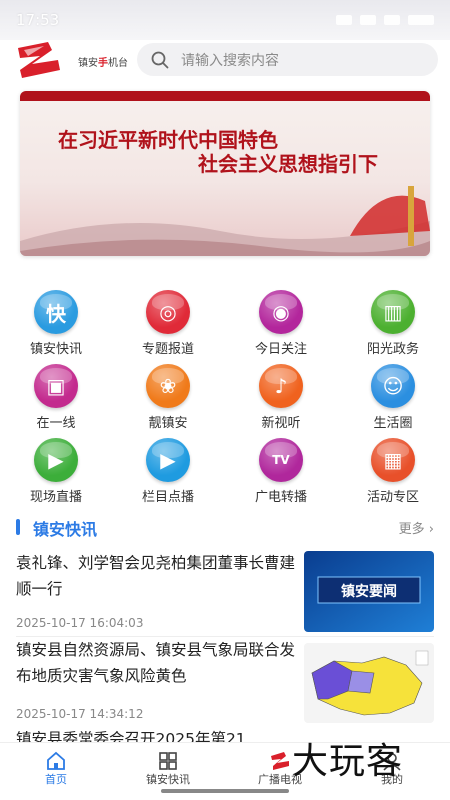 The image size is (450, 800). What do you see at coordinates (230, 60) in the screenshot?
I see `search-placeholder: 请输入搜索内容` at bounding box center [230, 60].